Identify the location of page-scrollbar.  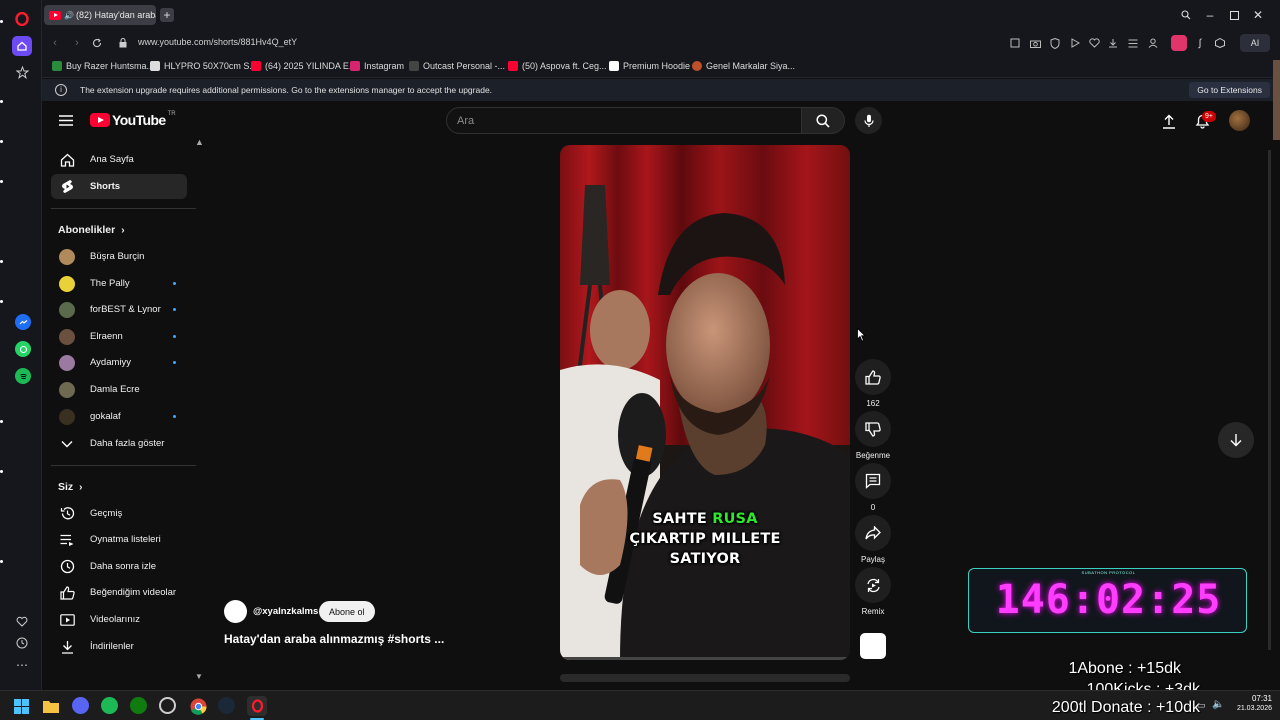
(1269, 400).